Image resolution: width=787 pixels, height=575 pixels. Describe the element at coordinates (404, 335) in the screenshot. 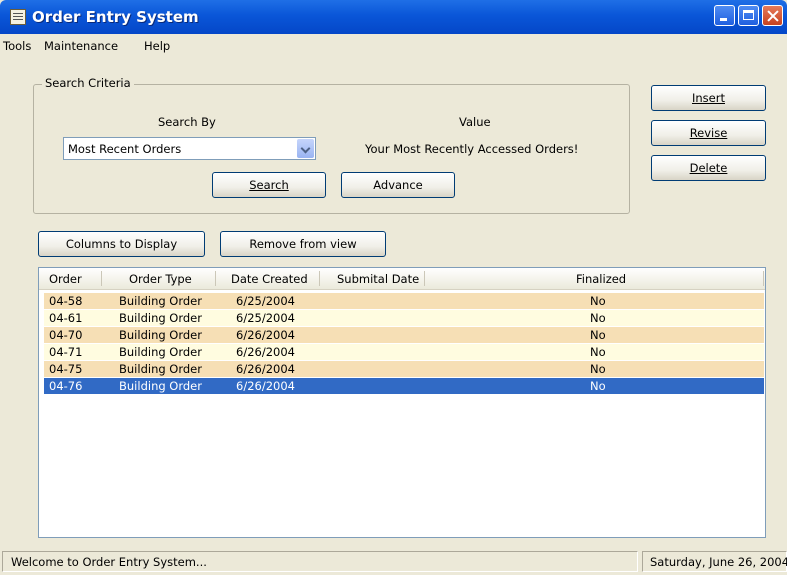

I see `table-row: 04-70 Building Order 6/26/2004 No` at that location.